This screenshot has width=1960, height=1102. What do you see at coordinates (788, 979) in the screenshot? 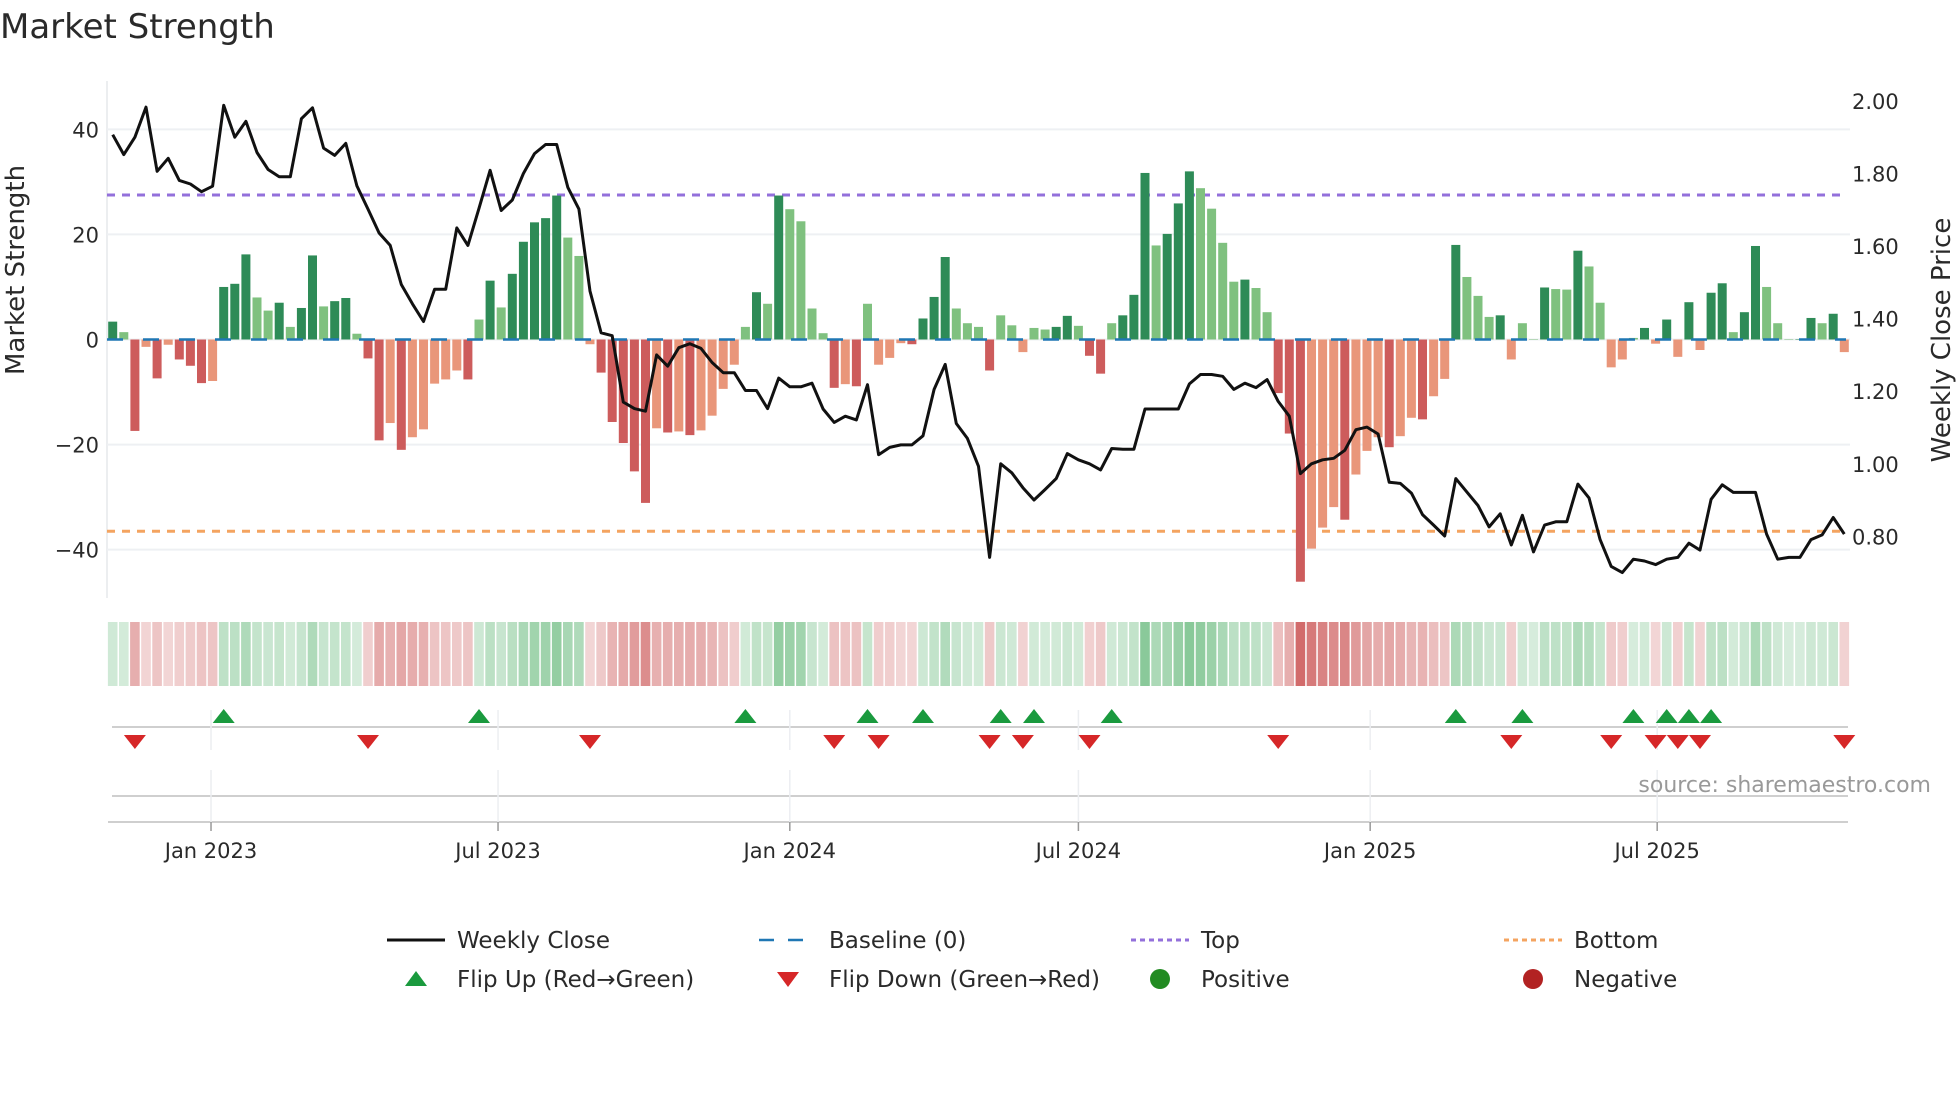
I see `triangle-down-icon` at bounding box center [788, 979].